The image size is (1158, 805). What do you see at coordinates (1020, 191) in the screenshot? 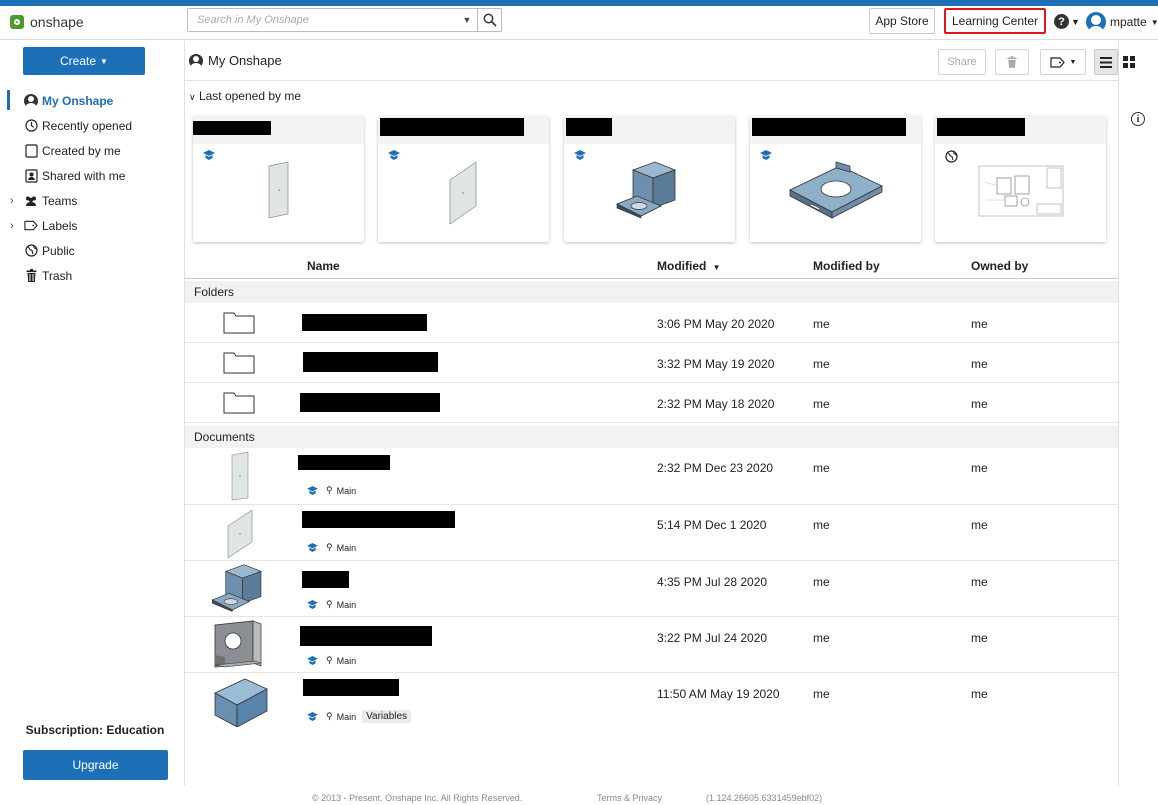
I see `drawing-thumbnail` at bounding box center [1020, 191].